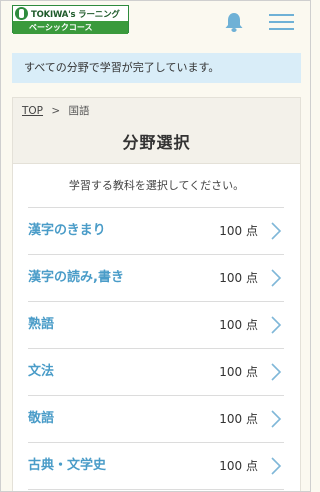 The height and width of the screenshot is (492, 320). Describe the element at coordinates (41, 371) in the screenshot. I see `subject-label: 文法` at that location.